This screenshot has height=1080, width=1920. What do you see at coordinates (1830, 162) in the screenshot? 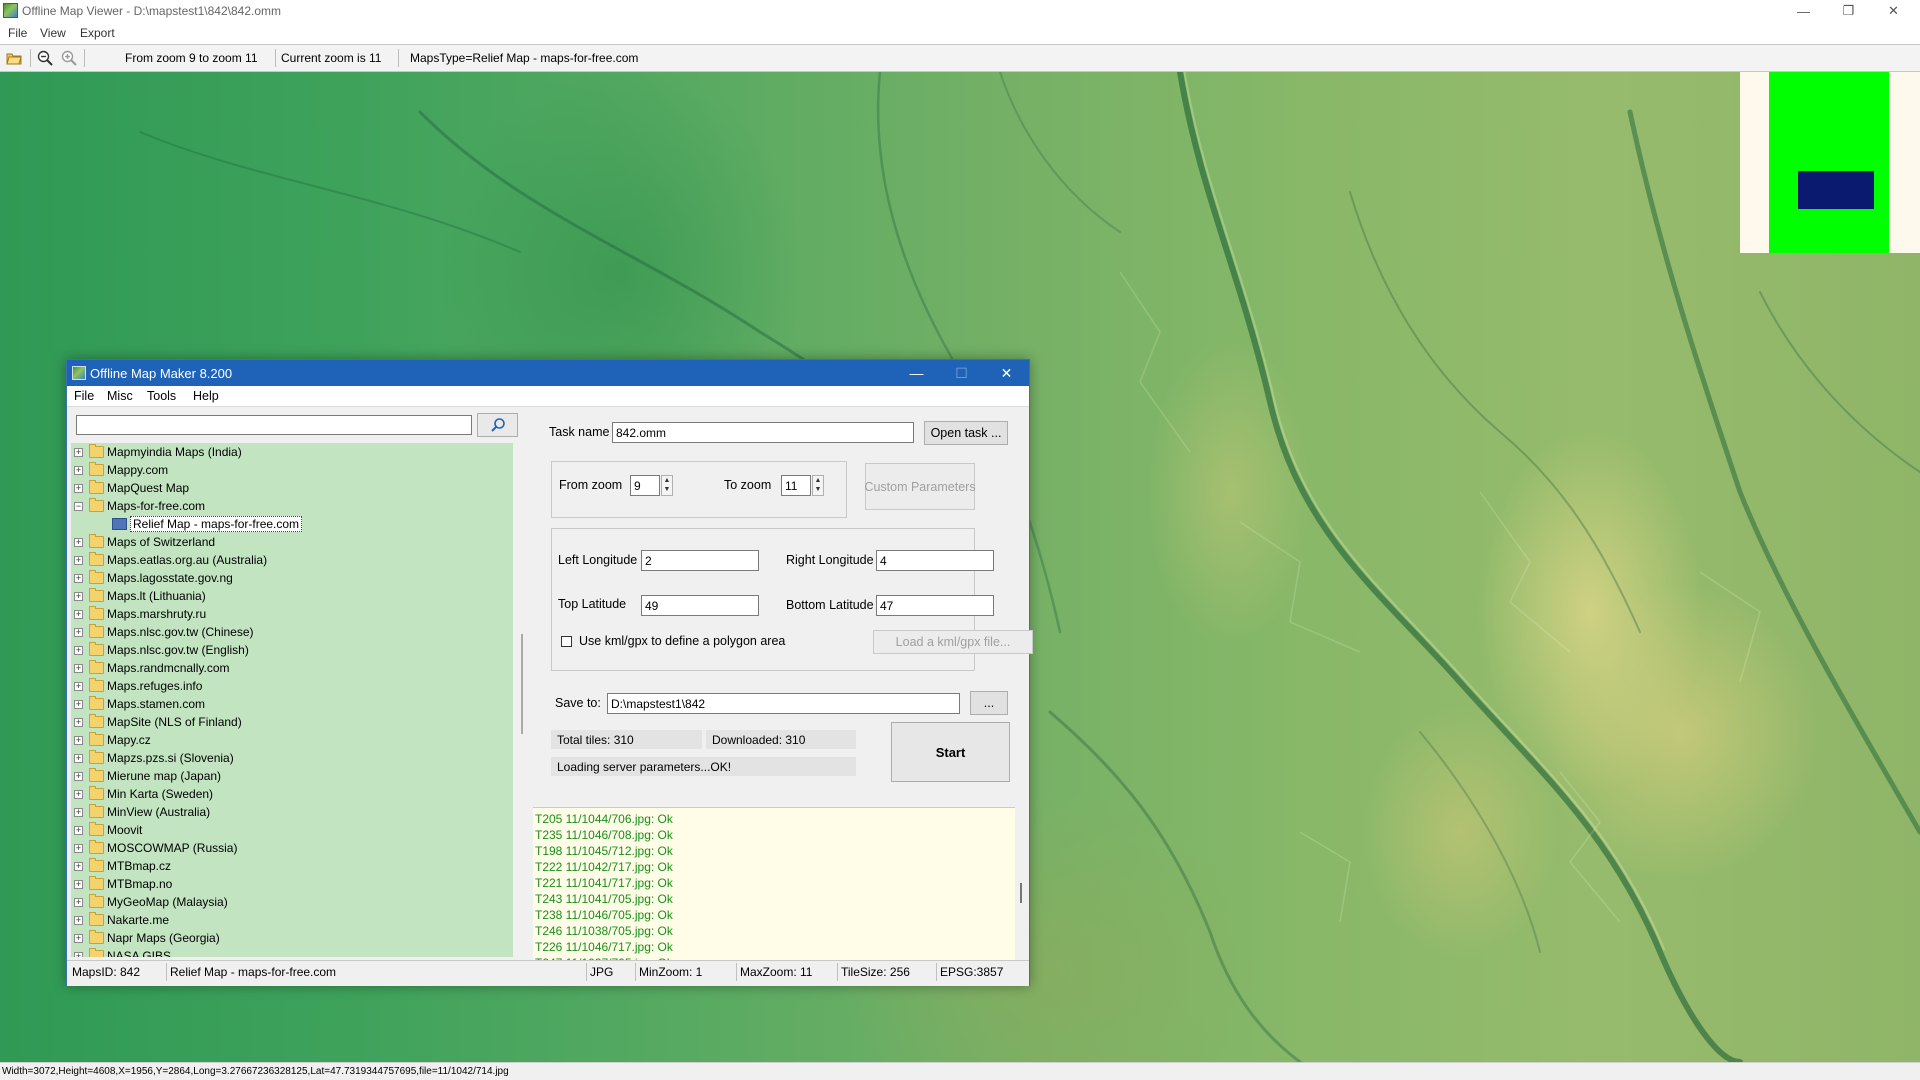
I see `overview-minimap` at bounding box center [1830, 162].